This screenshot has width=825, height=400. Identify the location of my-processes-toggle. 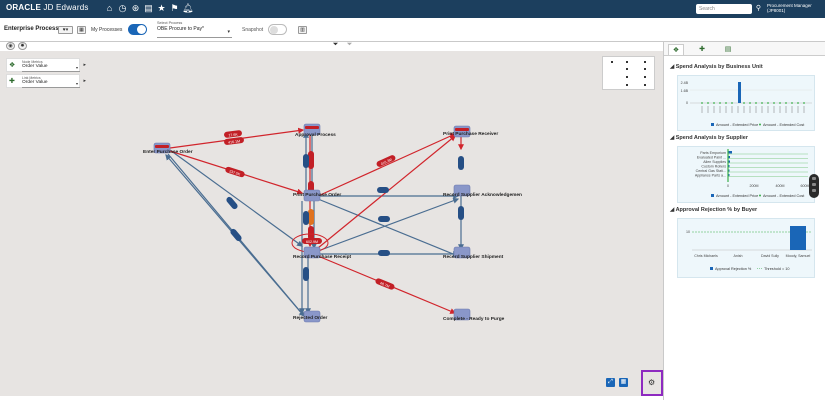
(137, 29).